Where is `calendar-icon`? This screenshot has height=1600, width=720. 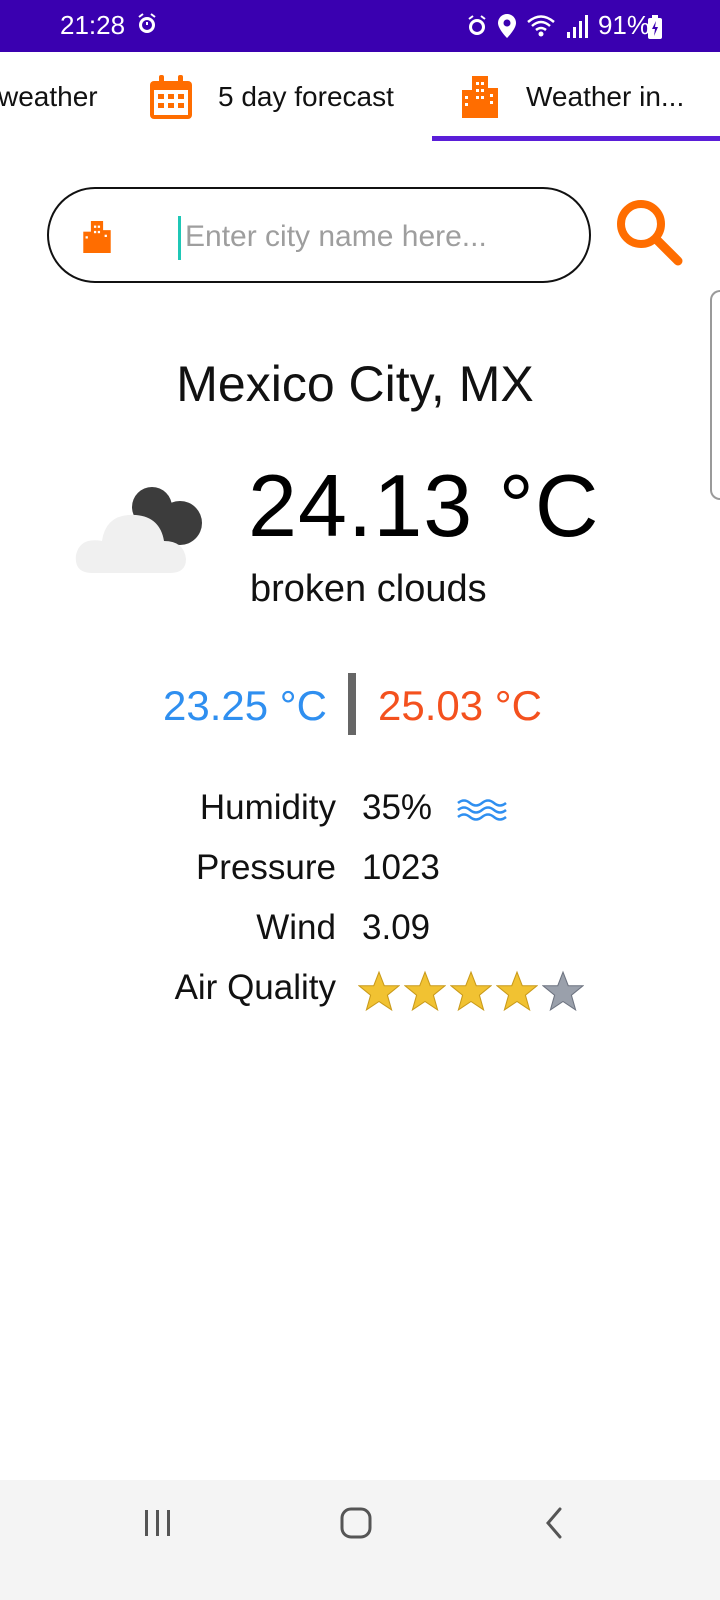 calendar-icon is located at coordinates (171, 97).